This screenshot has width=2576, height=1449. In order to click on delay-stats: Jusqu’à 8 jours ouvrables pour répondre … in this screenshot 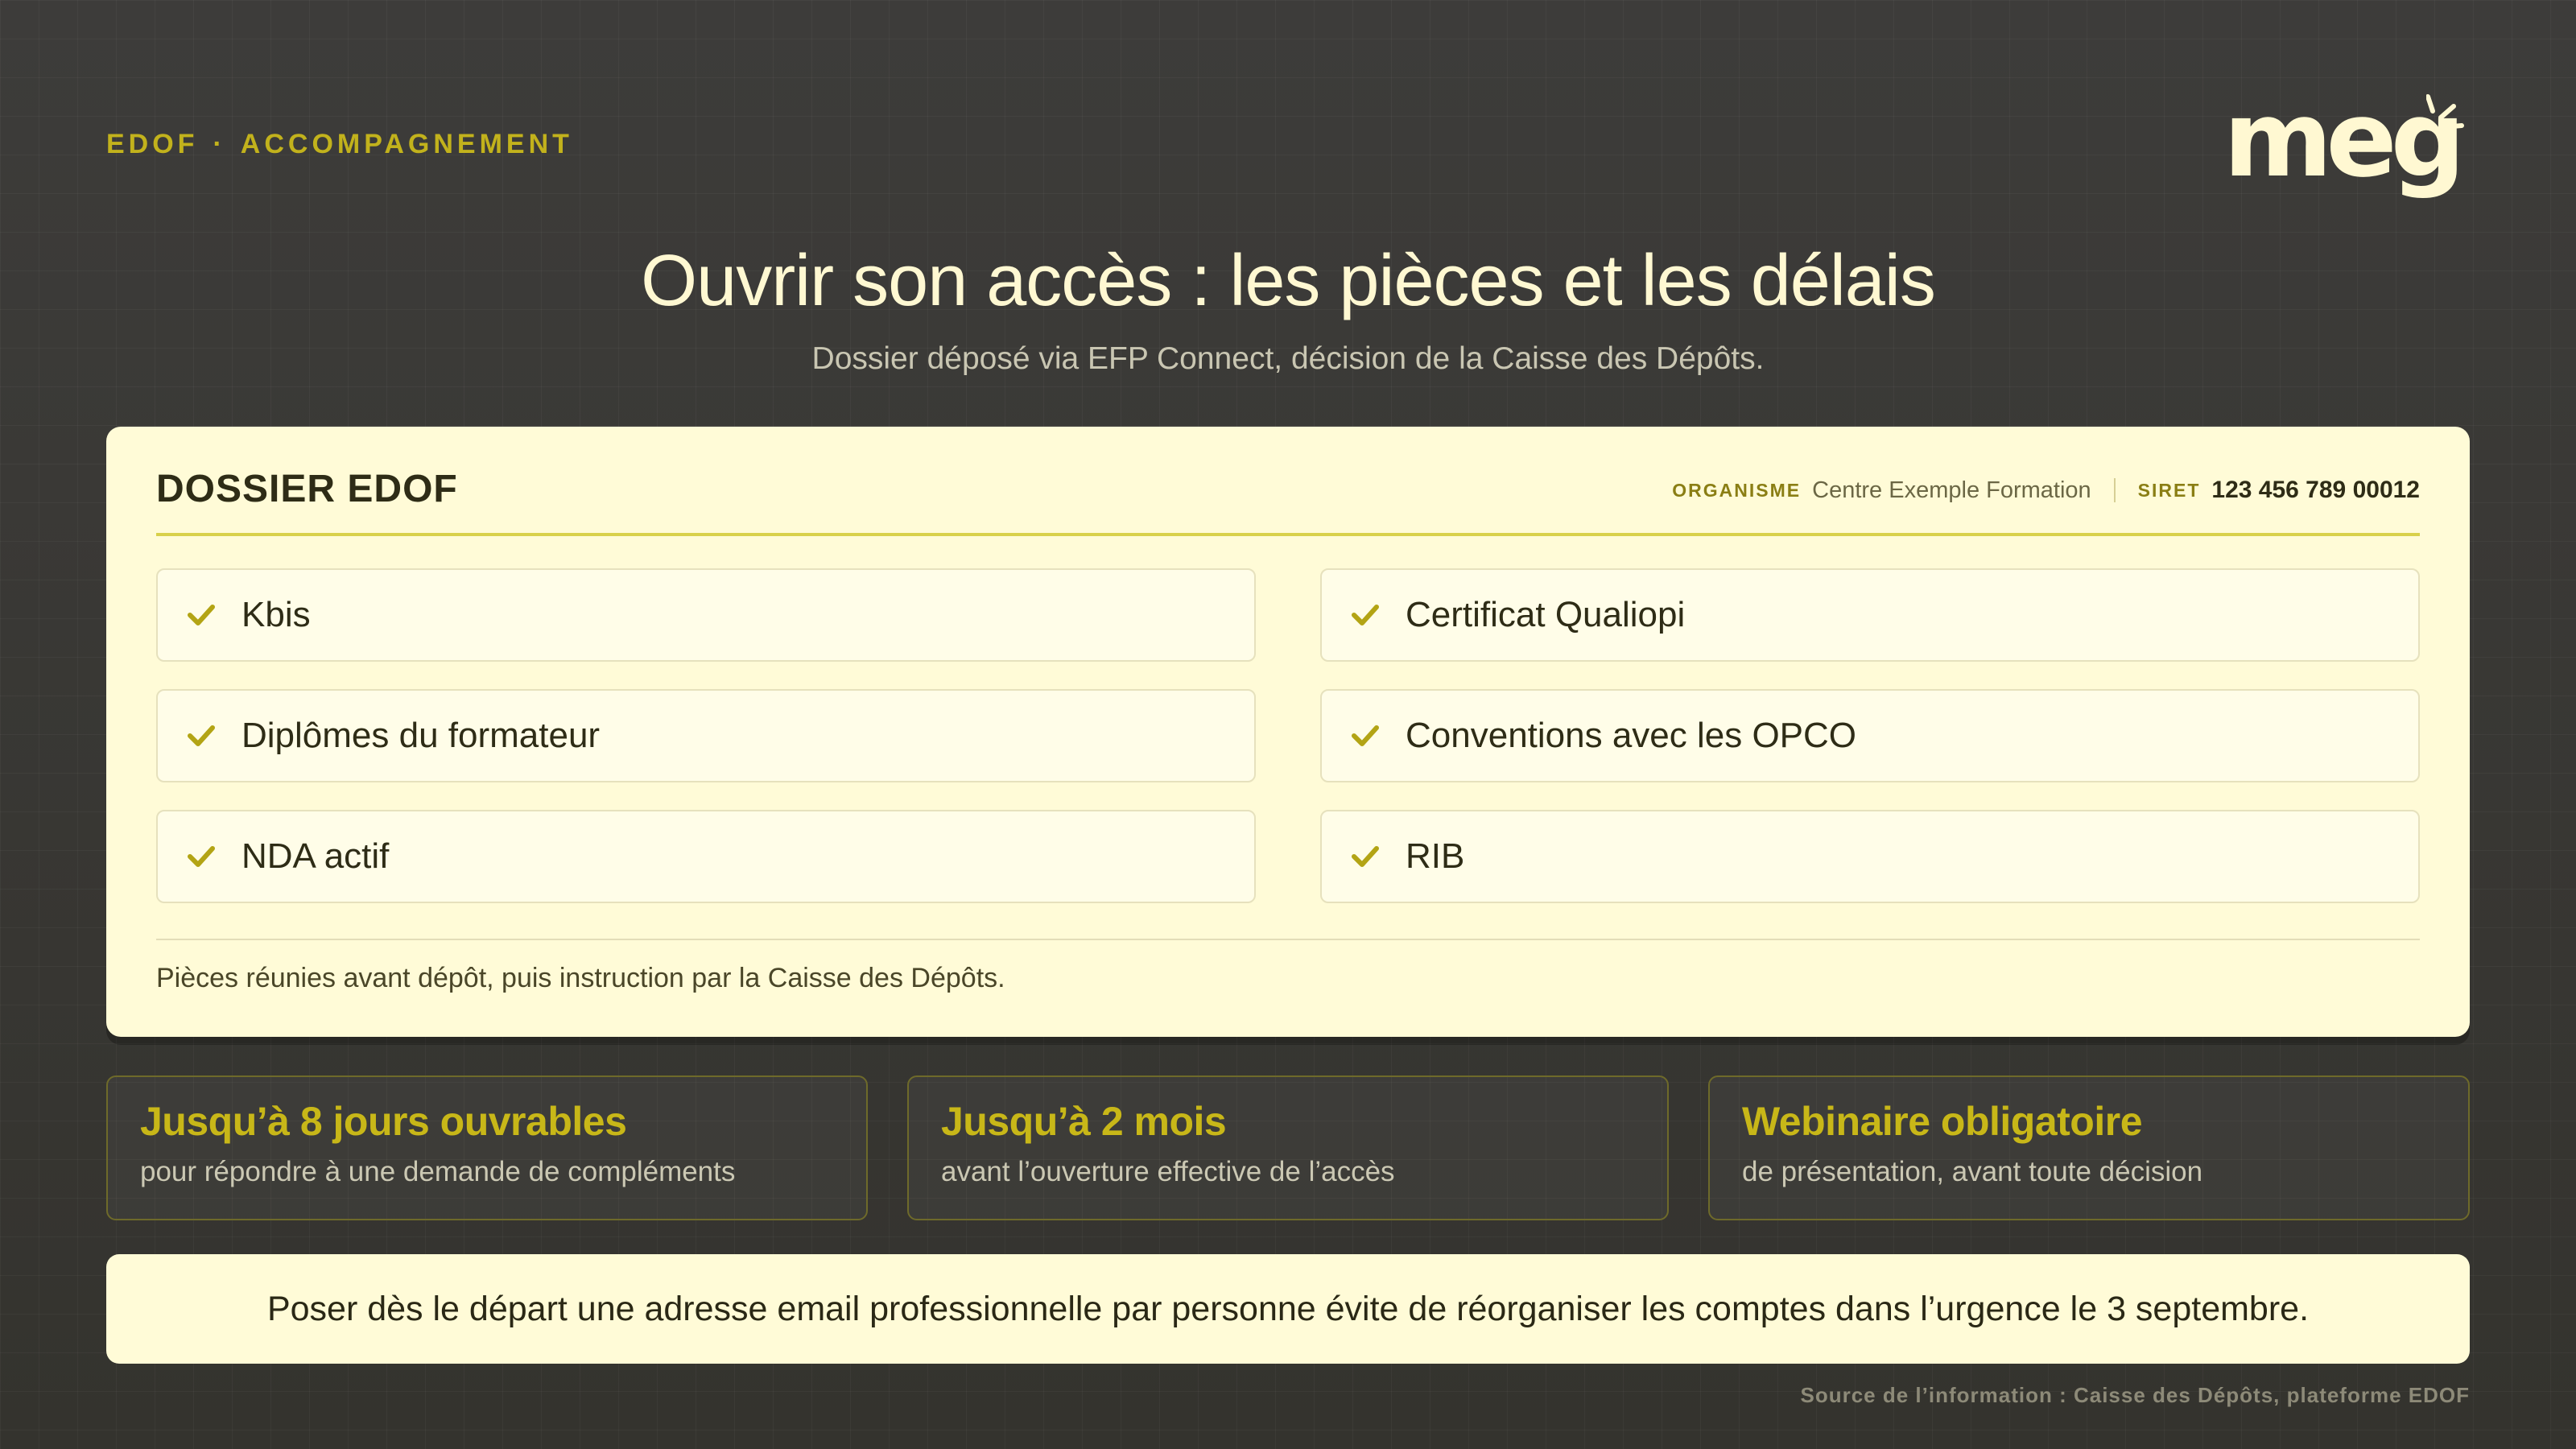, I will do `click(1288, 1147)`.